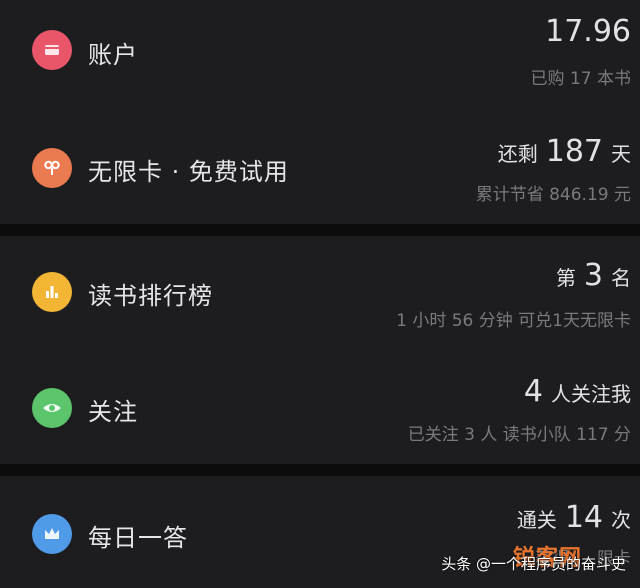 The height and width of the screenshot is (588, 640). I want to click on account-balance: 17.96, so click(588, 31).